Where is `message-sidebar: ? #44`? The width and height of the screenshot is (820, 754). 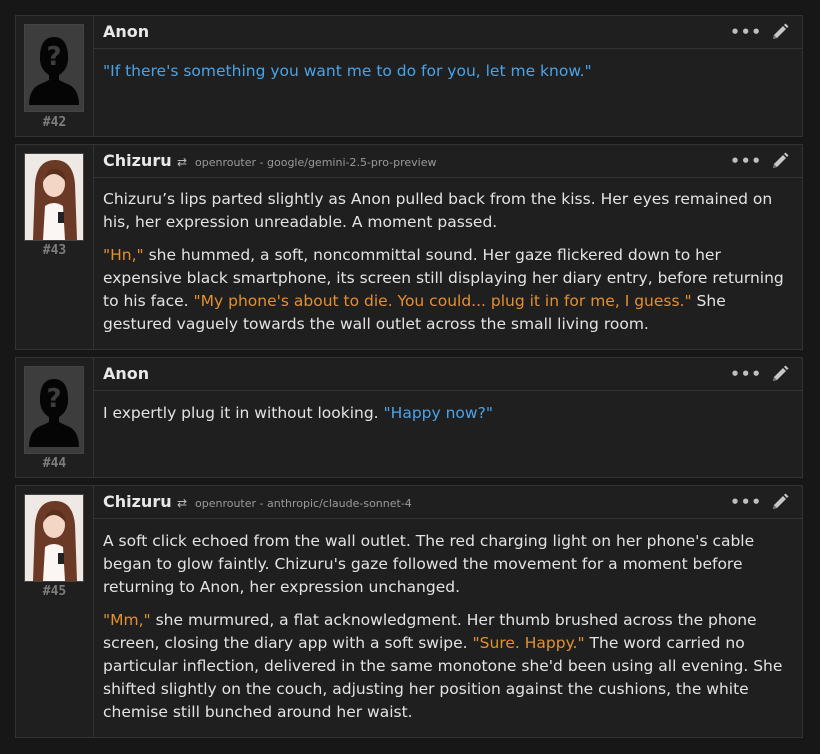
message-sidebar: ? #44 is located at coordinates (55, 417).